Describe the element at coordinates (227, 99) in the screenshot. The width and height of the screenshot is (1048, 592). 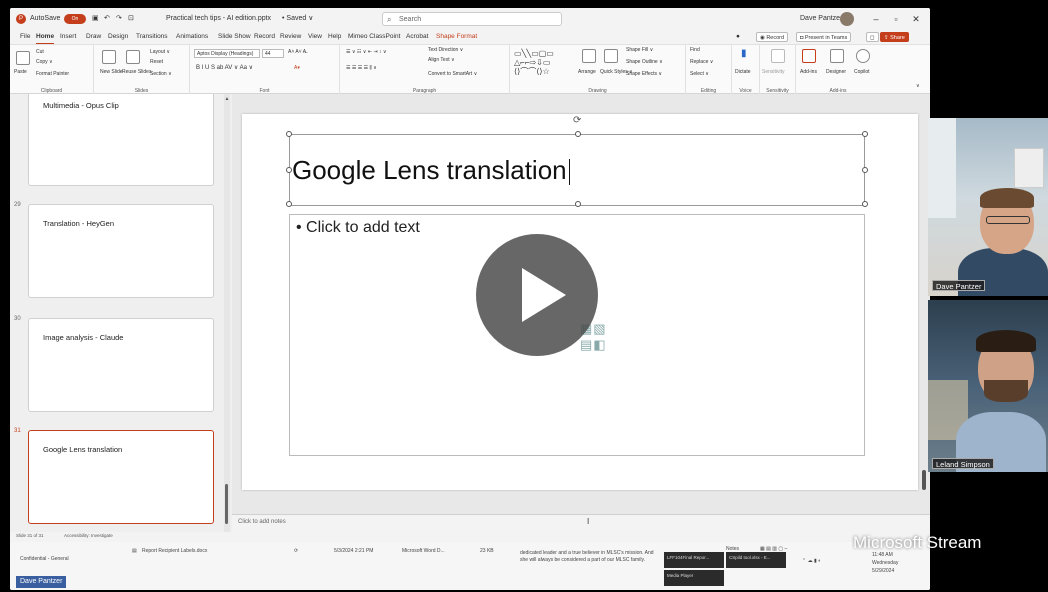
I see `scroll-up-icon: ▲` at that location.